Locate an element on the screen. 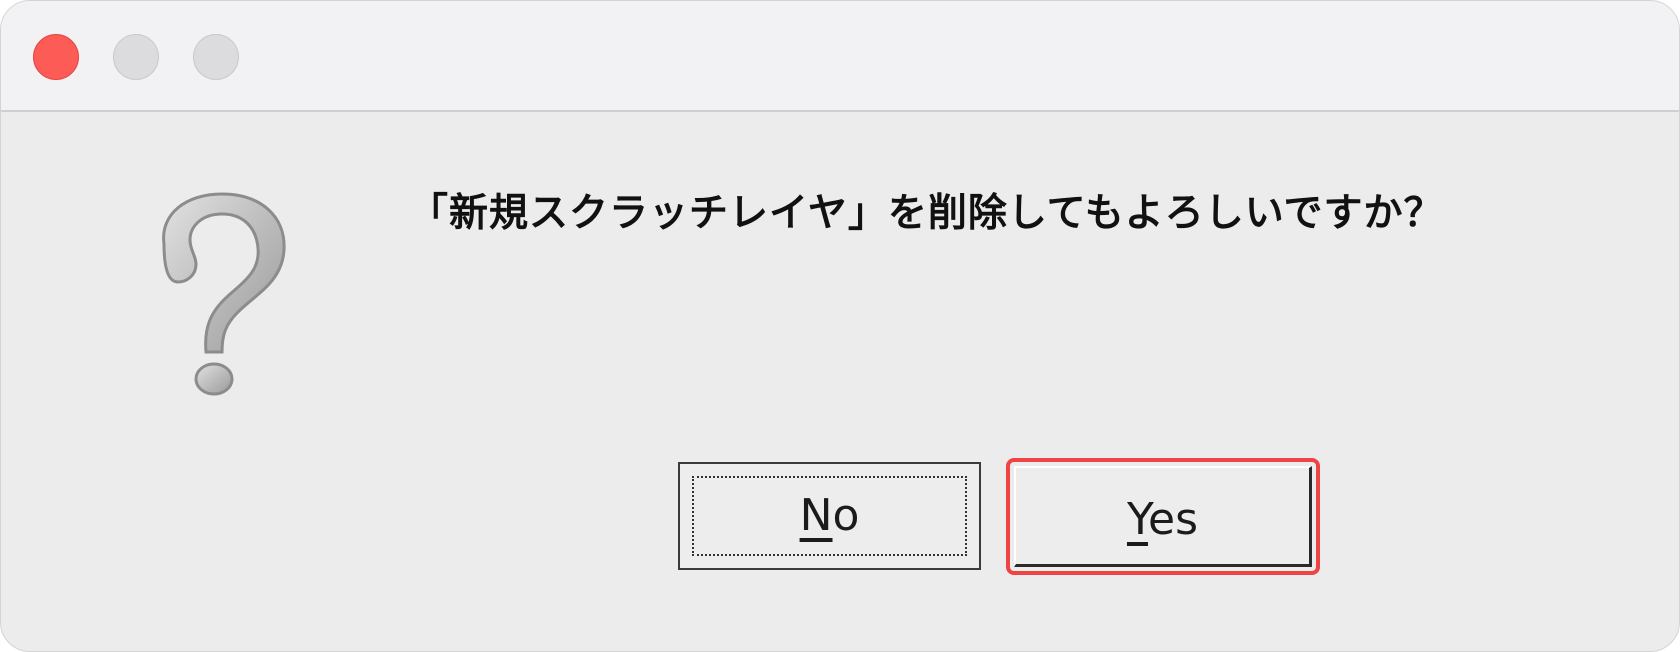 The height and width of the screenshot is (652, 1680). dialog-message: 「新規スクラッチレイヤ」を削除してもよろしいですか？ is located at coordinates (926, 213).